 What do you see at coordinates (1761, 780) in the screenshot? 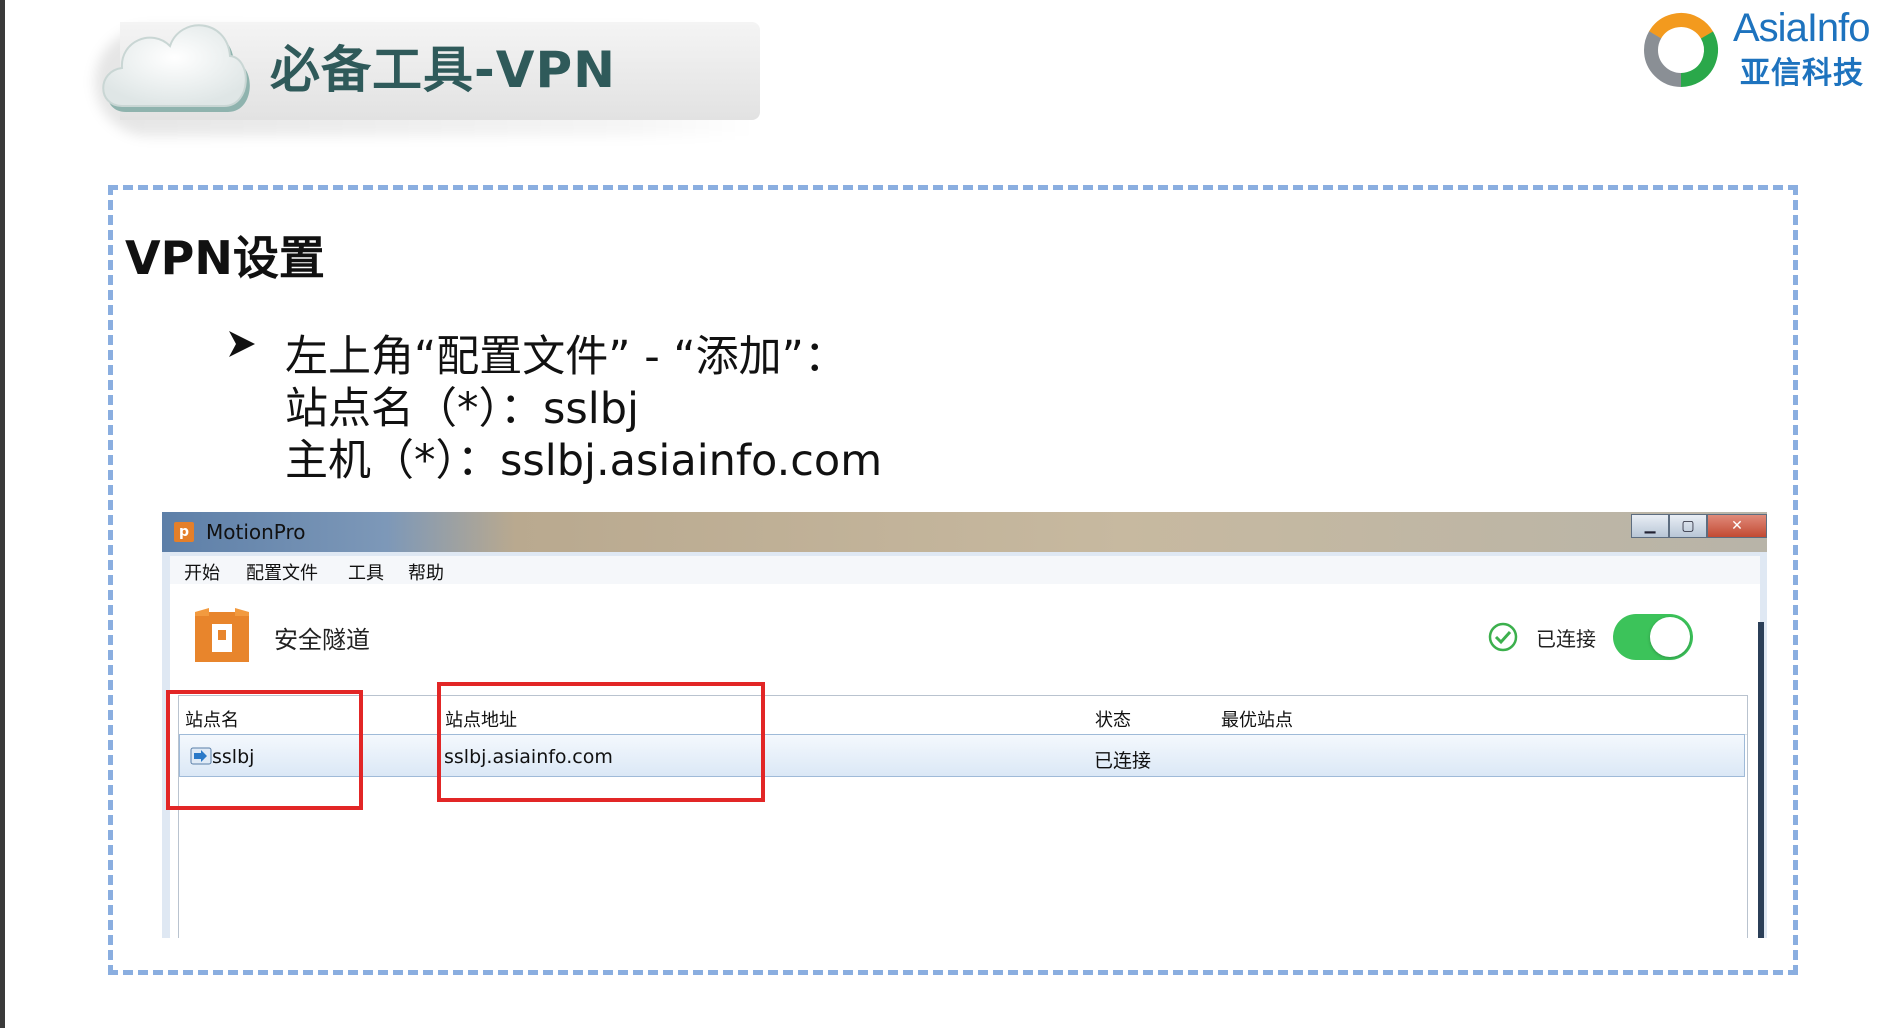
I see `window-edge-bar` at bounding box center [1761, 780].